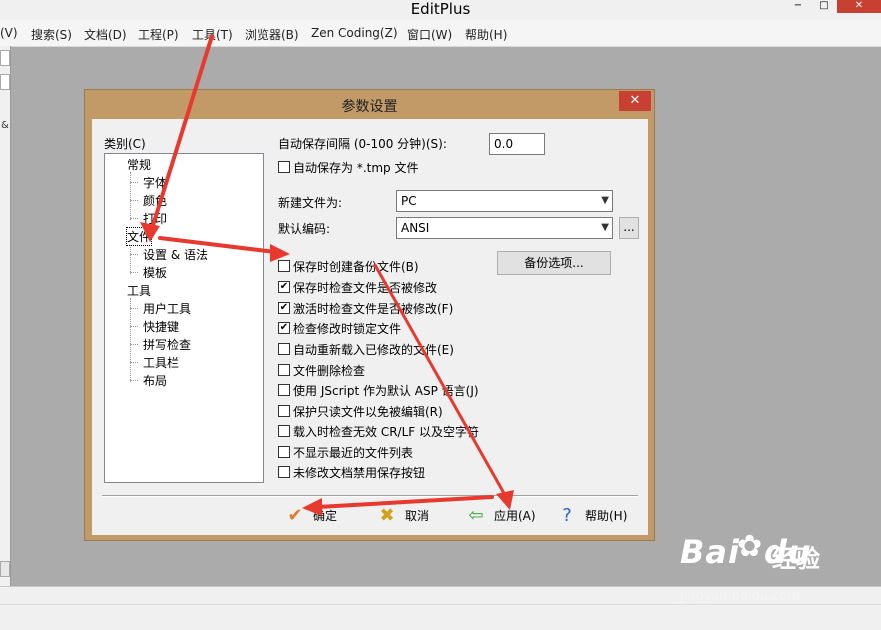 The image size is (881, 630). What do you see at coordinates (373, 349) in the screenshot?
I see `option-label: 自动重新载入已修改的文件(E)` at bounding box center [373, 349].